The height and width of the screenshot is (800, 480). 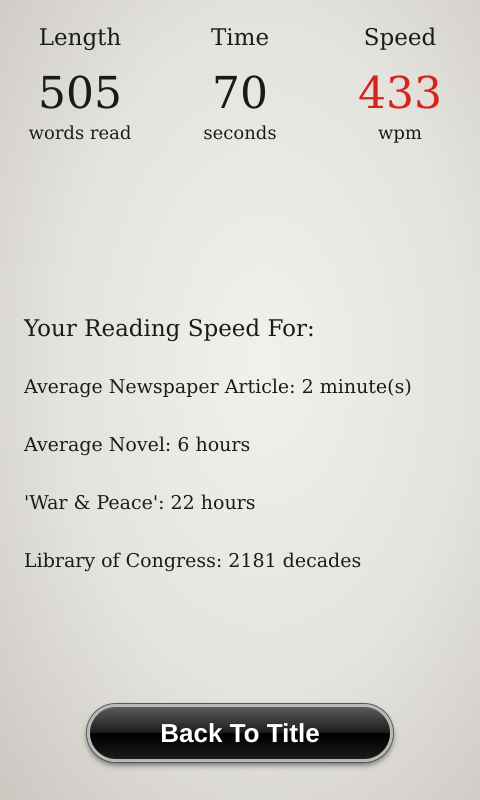 What do you see at coordinates (80, 94) in the screenshot?
I see `stat-value: 505` at bounding box center [80, 94].